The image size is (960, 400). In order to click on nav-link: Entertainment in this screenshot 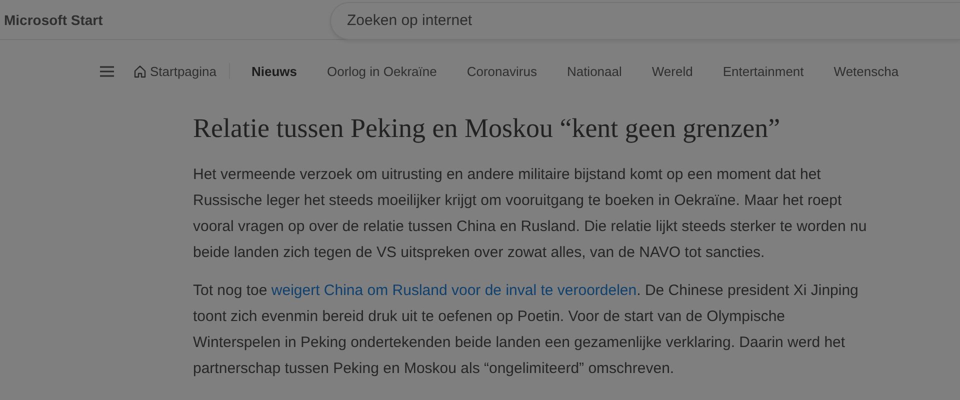, I will do `click(763, 71)`.